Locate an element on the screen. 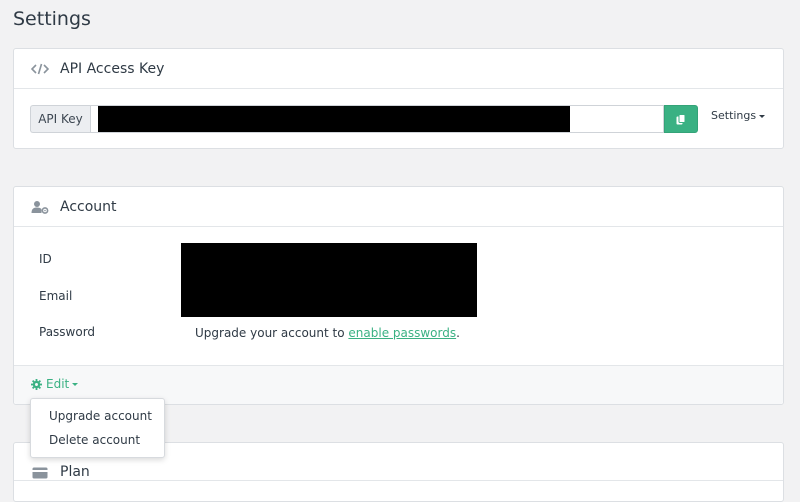 The height and width of the screenshot is (502, 800). id-label: ID is located at coordinates (45, 259).